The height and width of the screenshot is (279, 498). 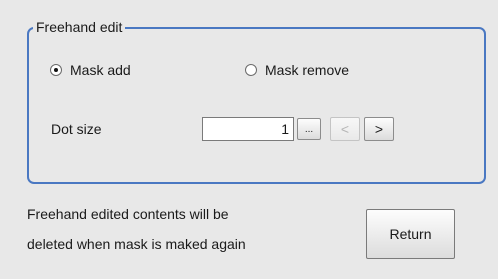 What do you see at coordinates (251, 70) in the screenshot?
I see `radio-unchecked-icon` at bounding box center [251, 70].